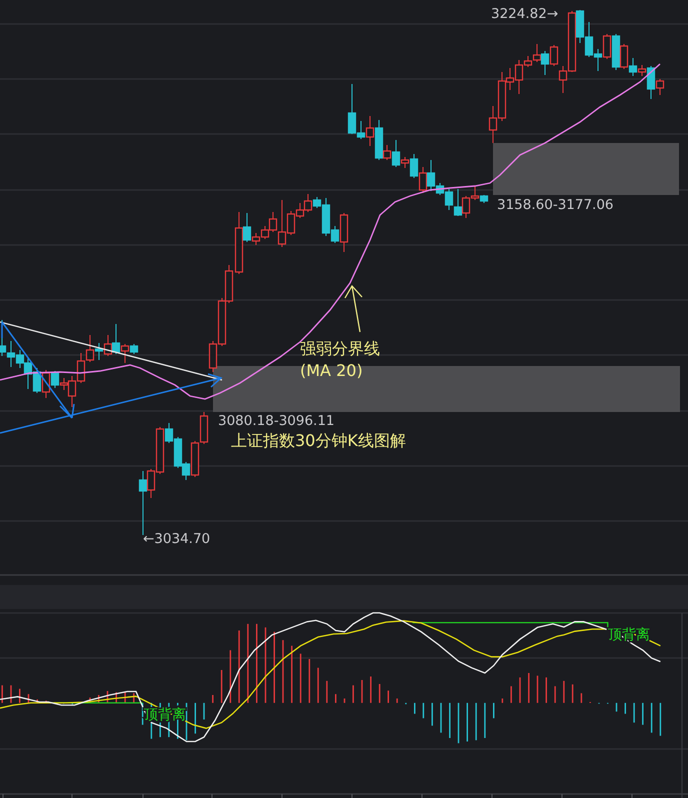 This screenshot has height=798, width=688. Describe the element at coordinates (524, 14) in the screenshot. I see `high-price-label: 3224.82→` at that location.